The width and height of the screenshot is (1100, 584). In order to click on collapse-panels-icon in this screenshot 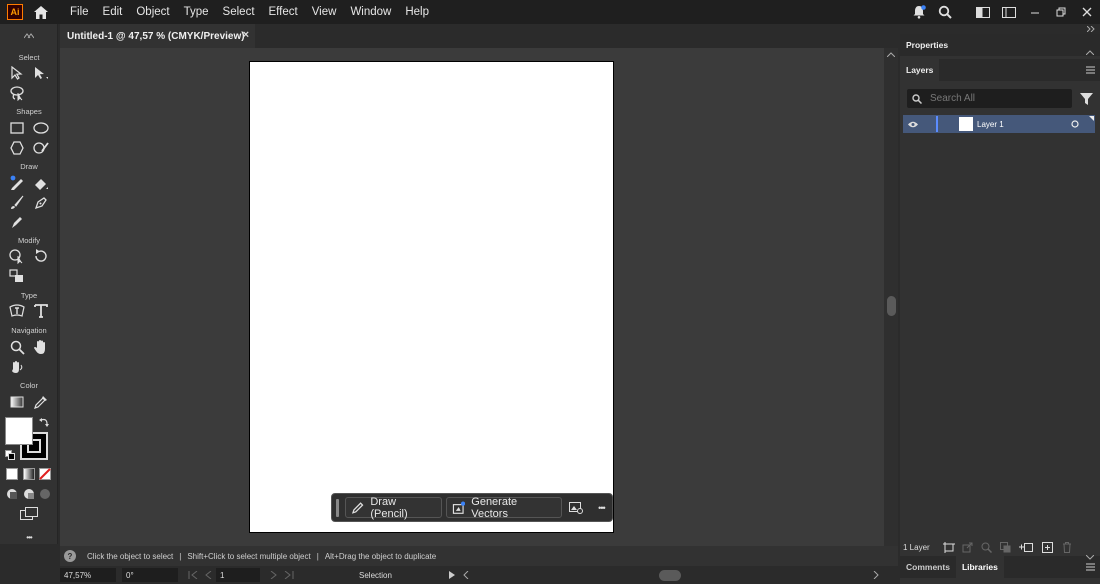, I will do `click(1091, 29)`.